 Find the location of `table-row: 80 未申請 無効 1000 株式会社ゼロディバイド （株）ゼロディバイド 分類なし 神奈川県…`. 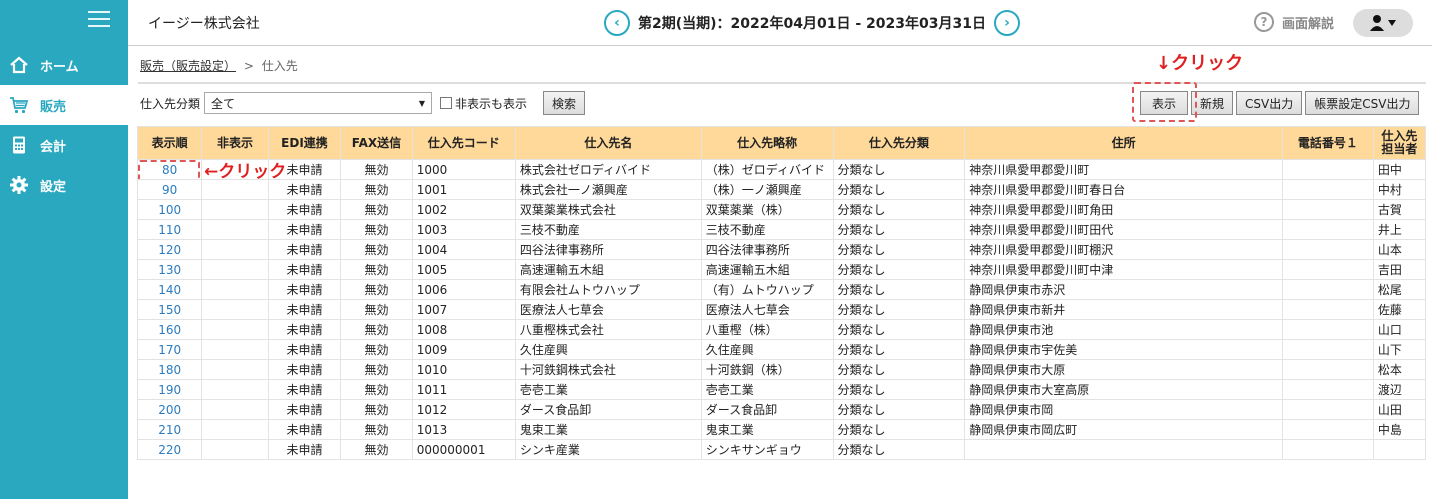

table-row: 80 未申請 無効 1000 株式会社ゼロディバイド （株）ゼロディバイド 分類なし 神奈川県… is located at coordinates (781, 169).